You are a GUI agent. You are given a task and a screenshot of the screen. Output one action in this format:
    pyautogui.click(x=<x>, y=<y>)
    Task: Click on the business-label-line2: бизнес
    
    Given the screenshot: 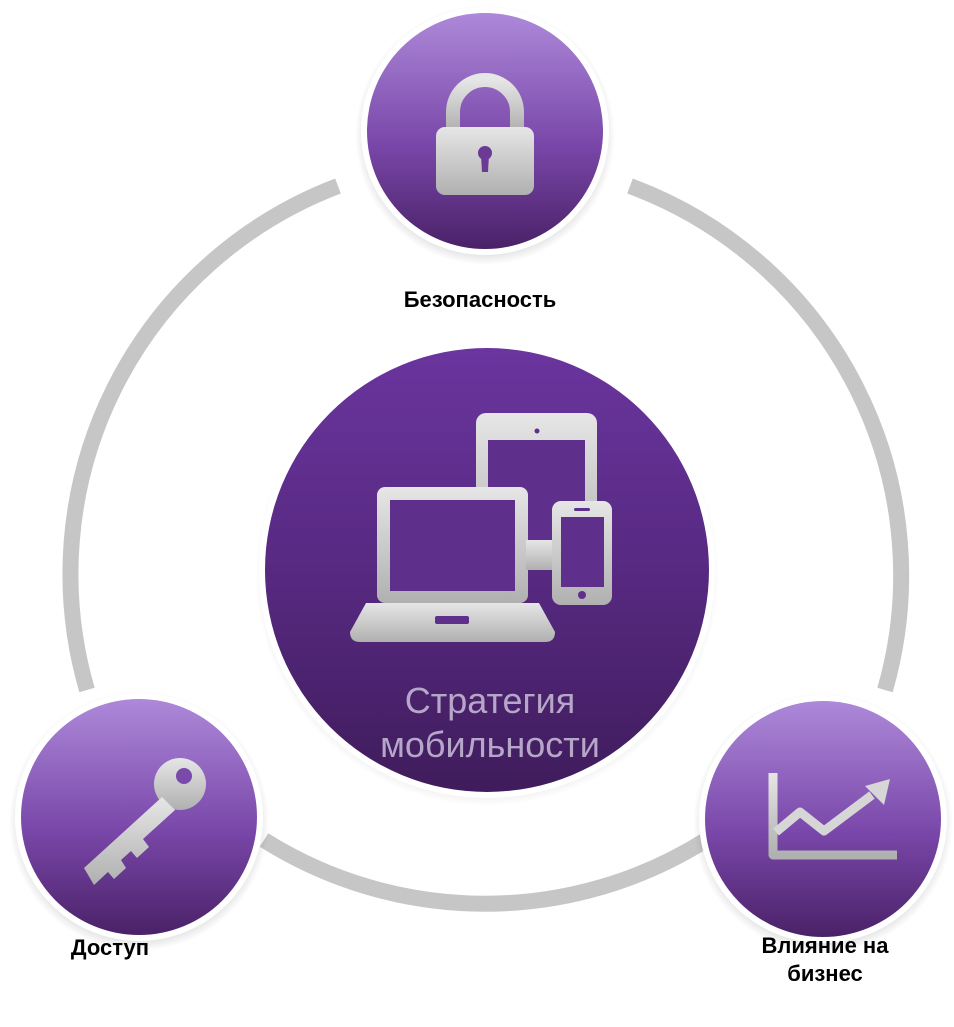 What is the action you would take?
    pyautogui.click(x=825, y=973)
    